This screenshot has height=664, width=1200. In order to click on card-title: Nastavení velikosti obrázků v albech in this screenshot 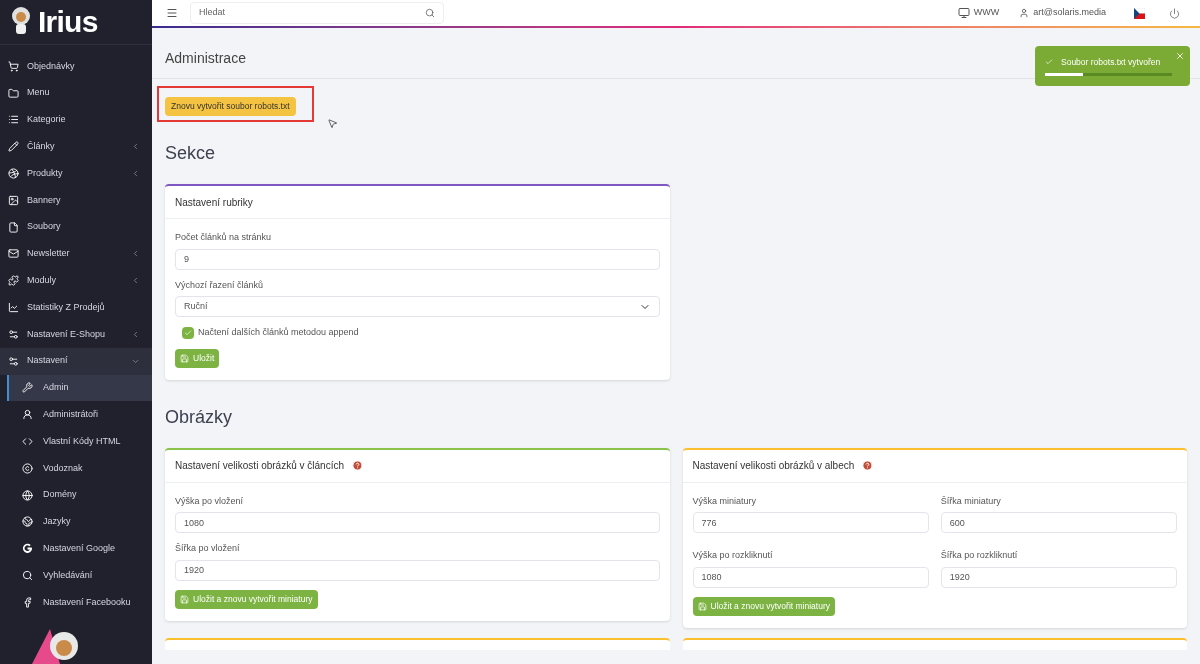, I will do `click(773, 466)`.